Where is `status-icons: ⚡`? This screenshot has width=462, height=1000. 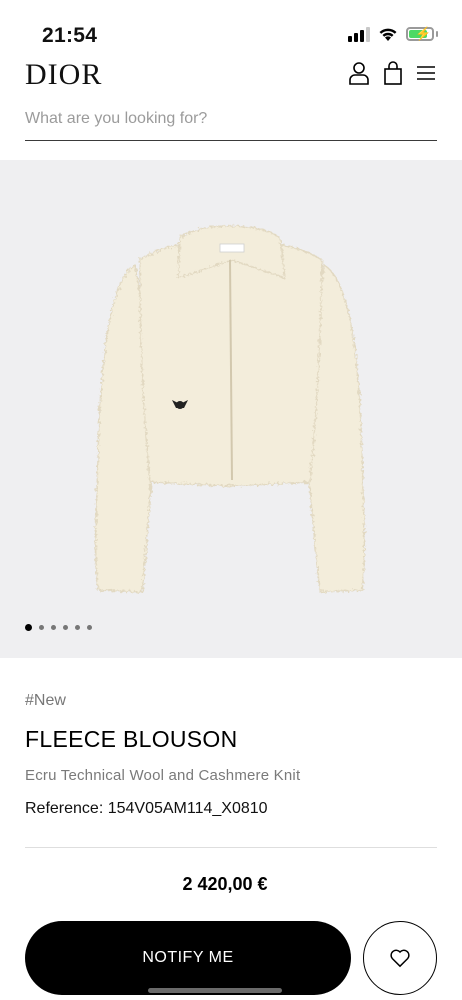
status-icons: ⚡ is located at coordinates (393, 34).